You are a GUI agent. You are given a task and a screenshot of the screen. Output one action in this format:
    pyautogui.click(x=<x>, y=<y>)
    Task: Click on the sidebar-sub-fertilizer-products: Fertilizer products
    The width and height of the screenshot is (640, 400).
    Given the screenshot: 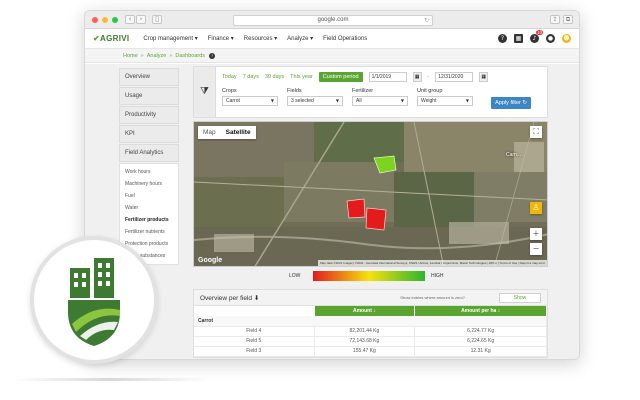 What is the action you would take?
    pyautogui.click(x=149, y=220)
    